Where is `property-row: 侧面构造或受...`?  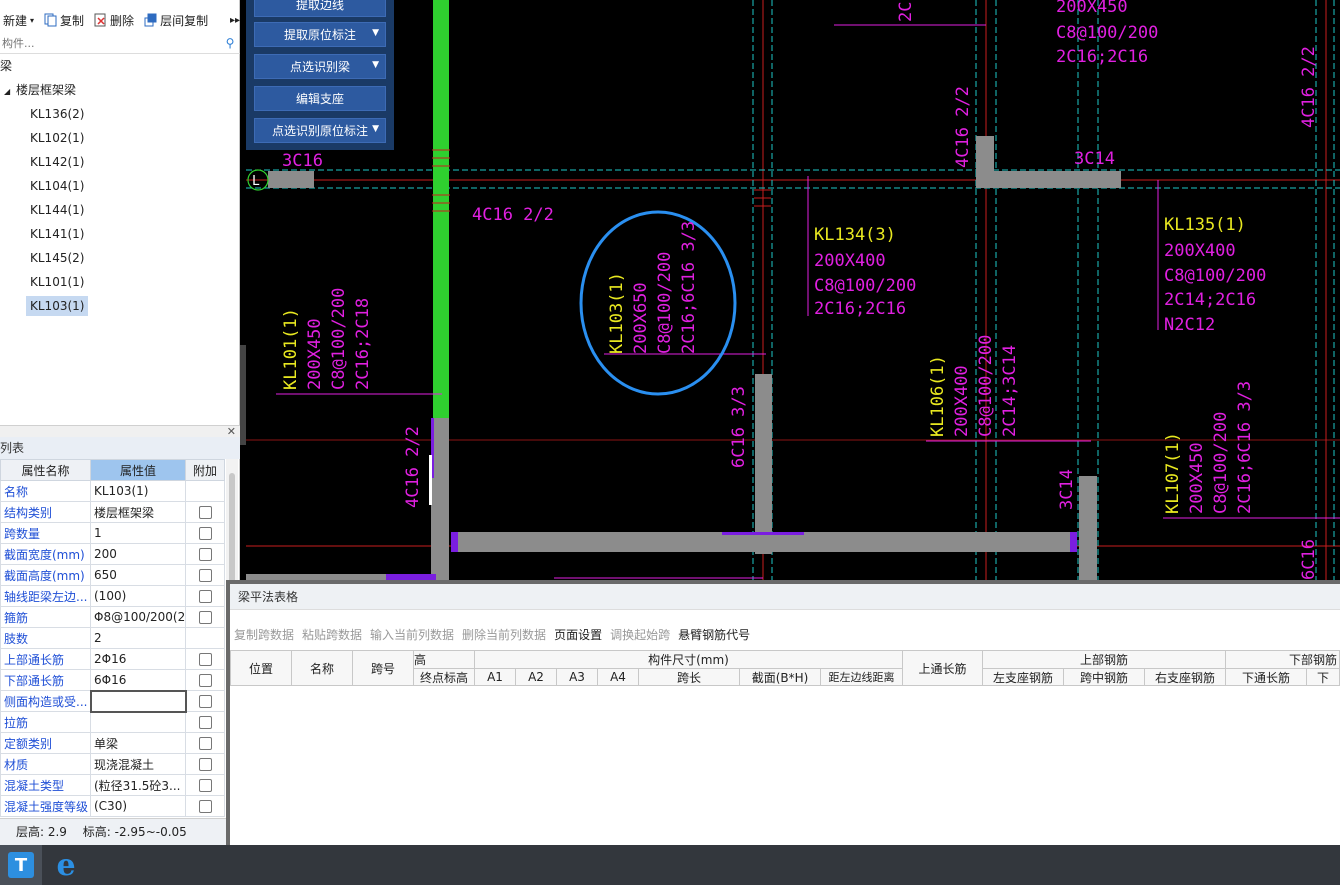
property-row: 侧面构造或受... is located at coordinates (112, 701).